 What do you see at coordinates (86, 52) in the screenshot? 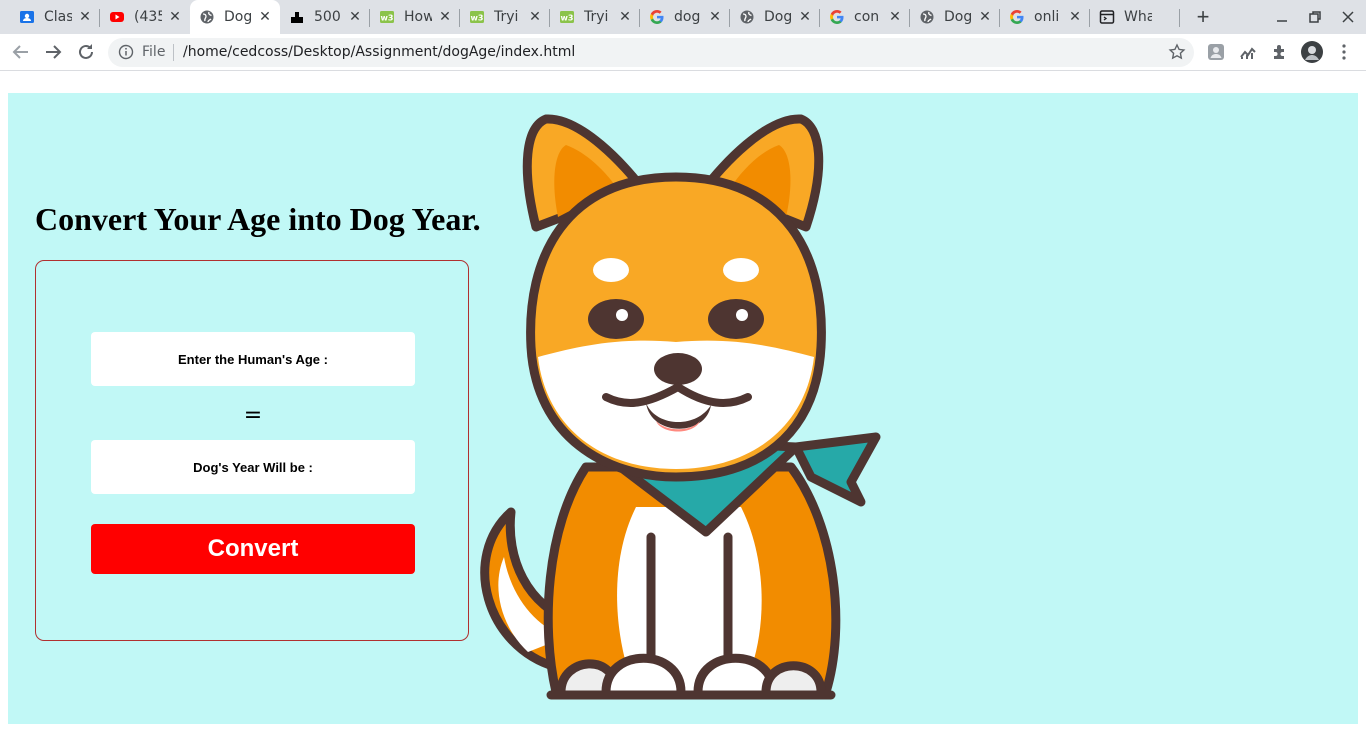
I see `reload-icon` at bounding box center [86, 52].